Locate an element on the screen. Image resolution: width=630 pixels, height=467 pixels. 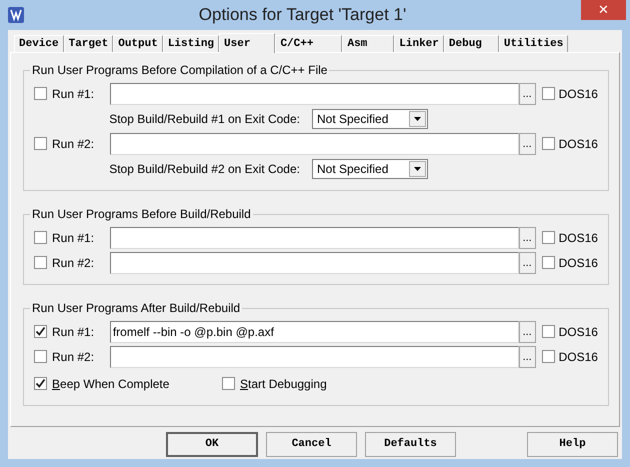
checkbox-label: Start Debugging is located at coordinates (283, 384).